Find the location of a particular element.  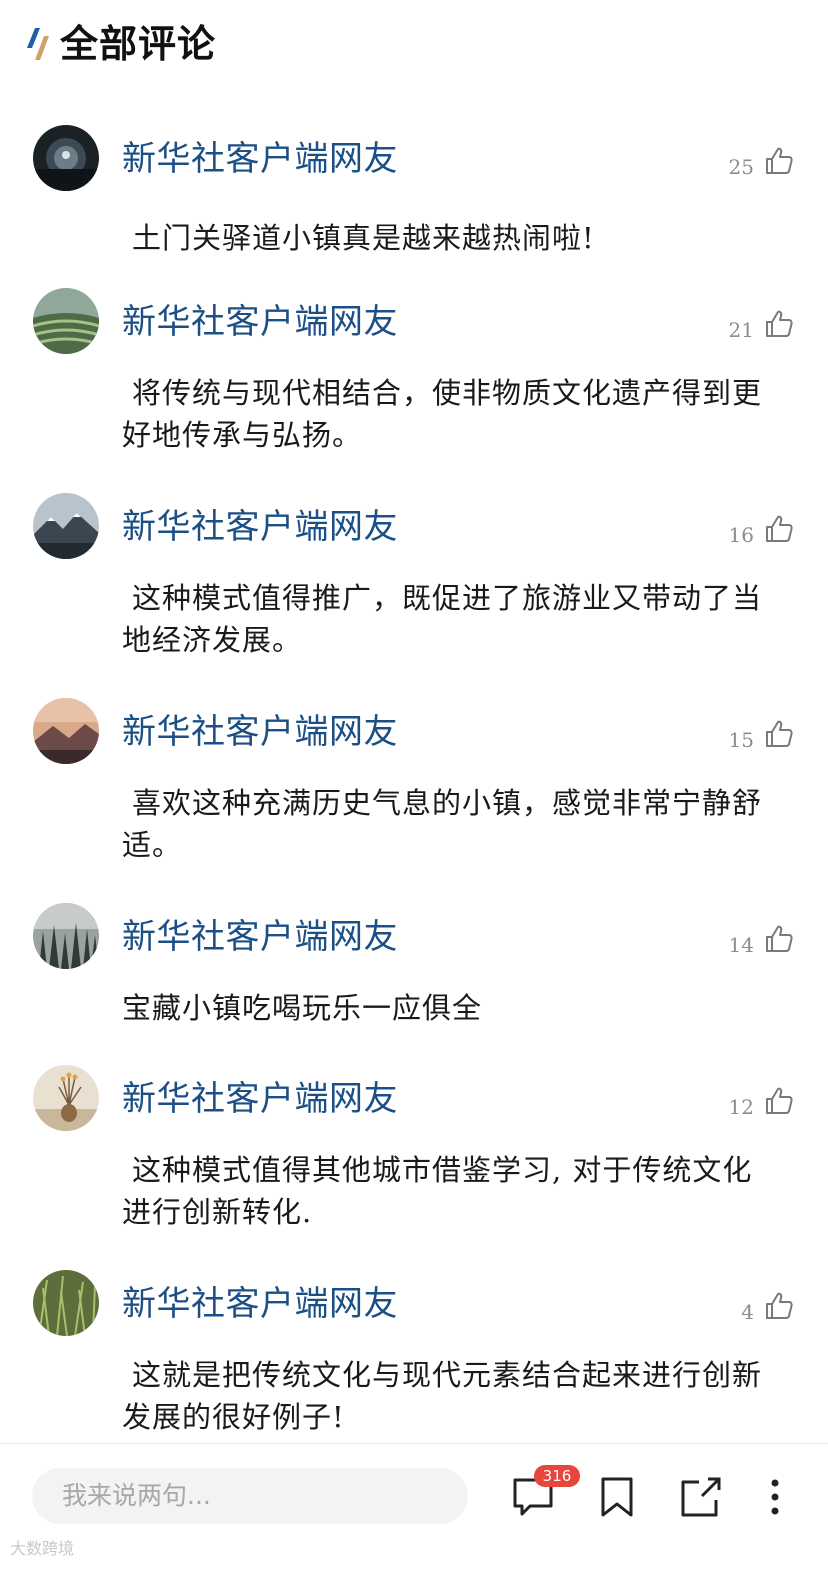

comment-text: 土门关驿道小镇真是越来越热闹啦! is located at coordinates (363, 238).